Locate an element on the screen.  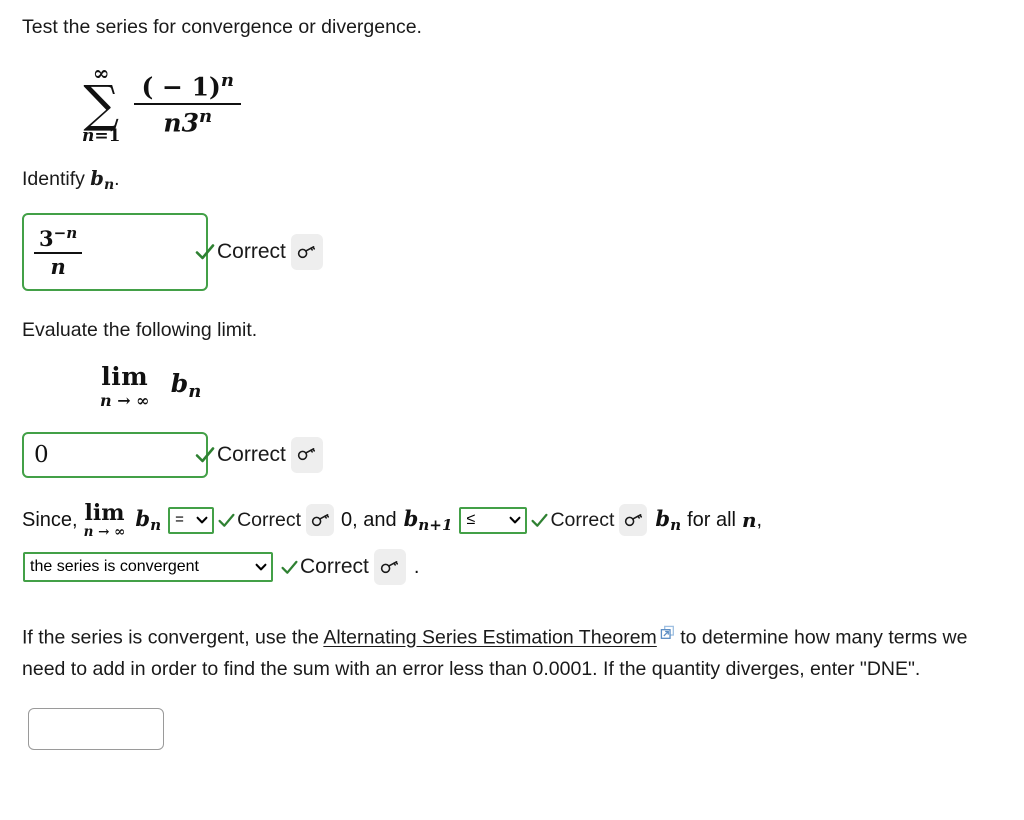
limit-prompt: Evaluate the following limit. is located at coordinates (140, 330).